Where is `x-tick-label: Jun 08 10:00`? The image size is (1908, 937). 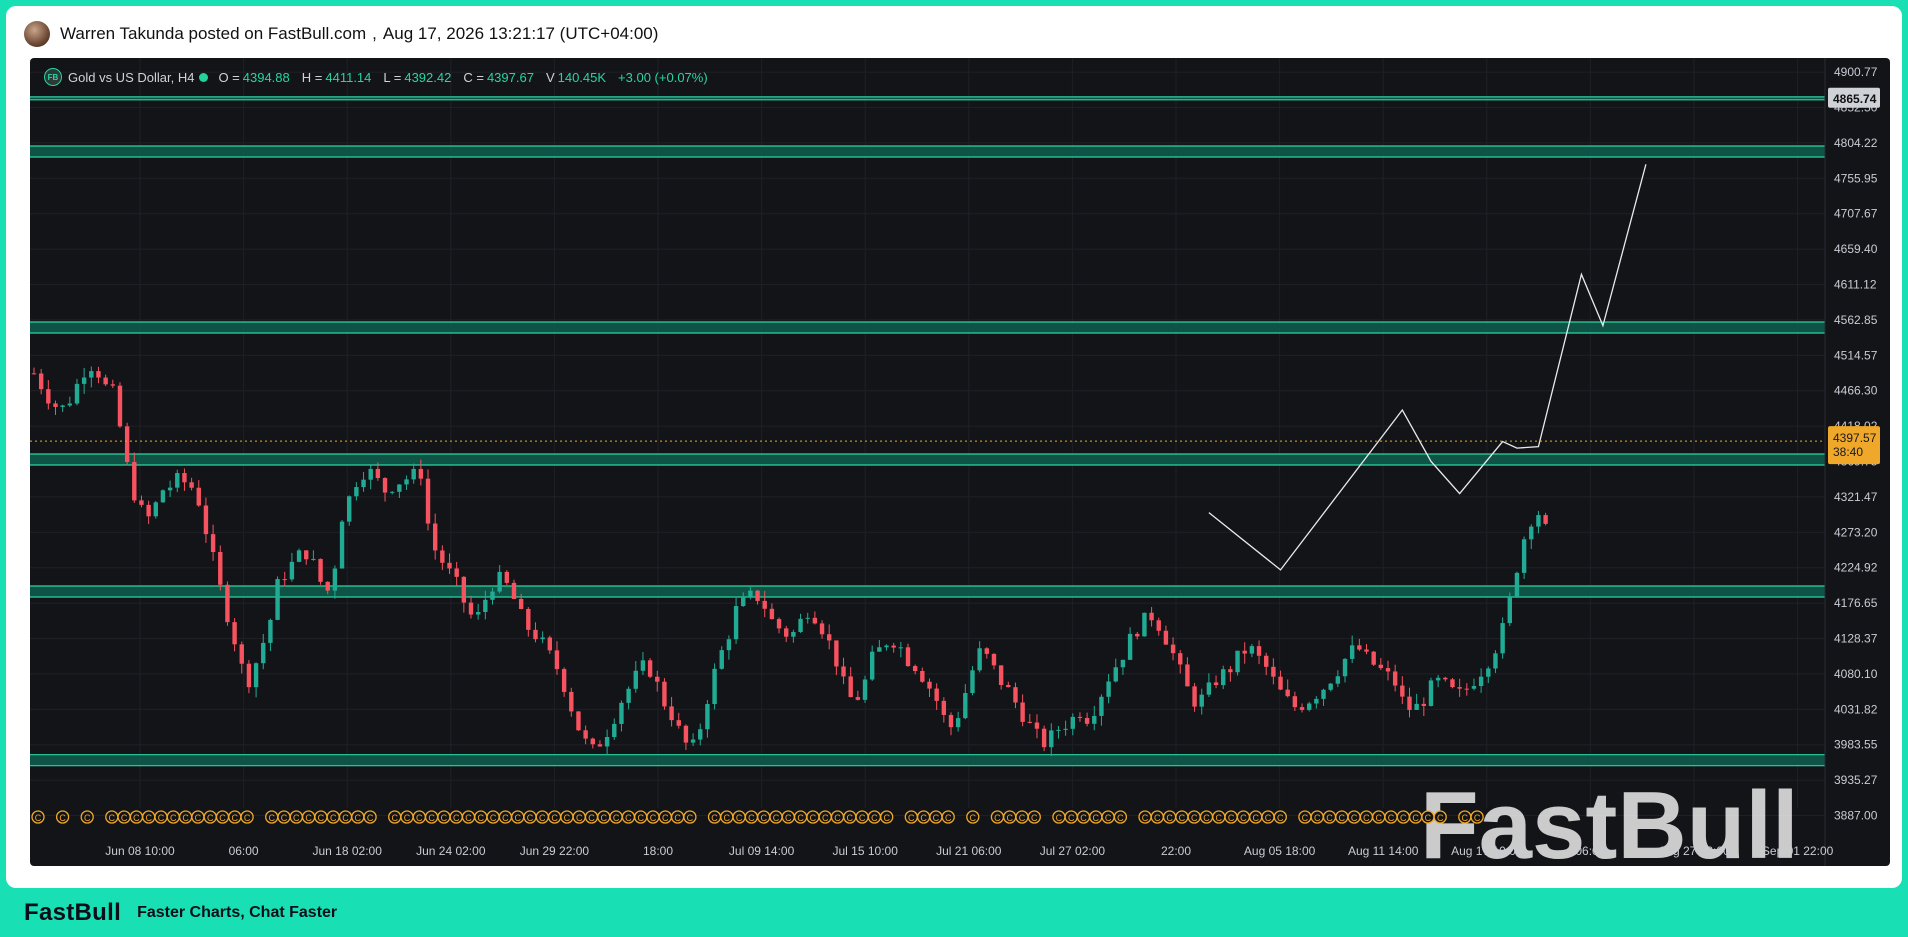
x-tick-label: Jun 08 10:00 is located at coordinates (140, 851).